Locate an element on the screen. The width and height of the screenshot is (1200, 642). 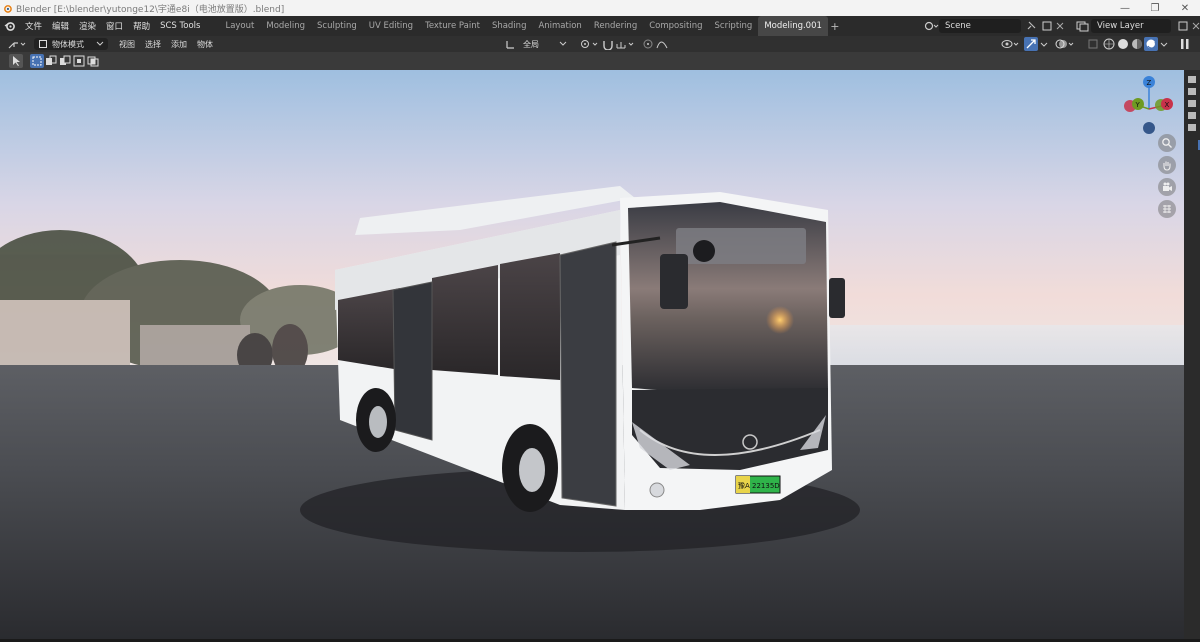
box-select-icon is located at coordinates (37, 61).